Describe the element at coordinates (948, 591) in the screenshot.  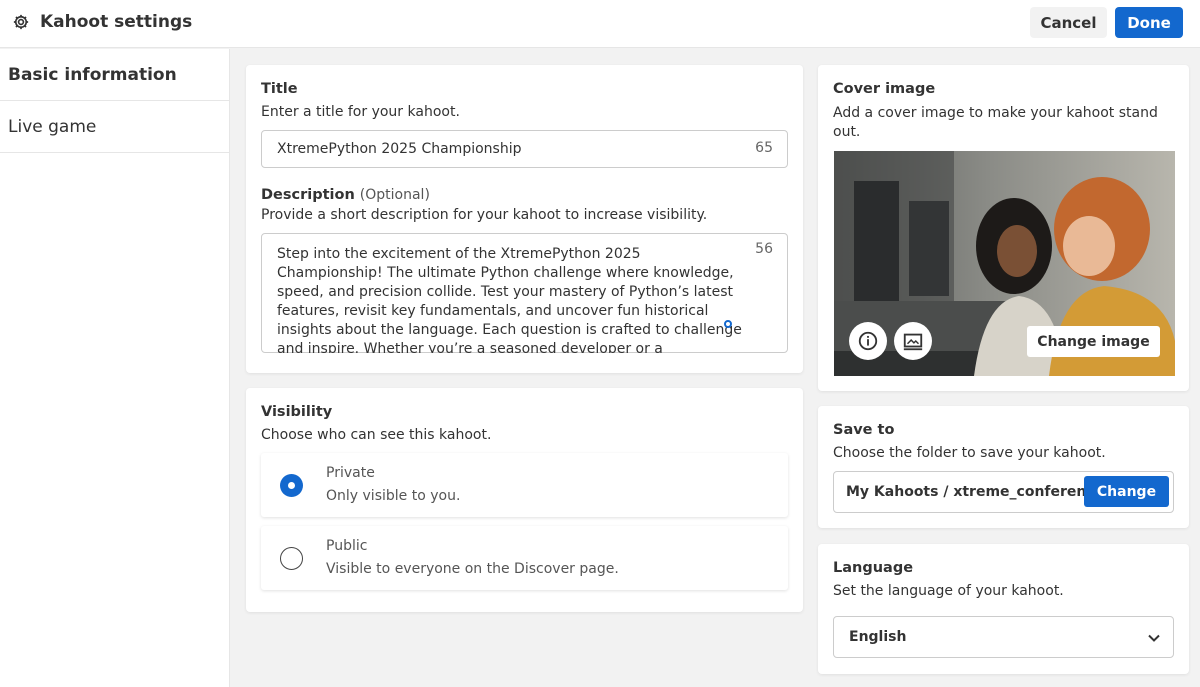
I see `language-hint: Set the language of your kahoot.` at that location.